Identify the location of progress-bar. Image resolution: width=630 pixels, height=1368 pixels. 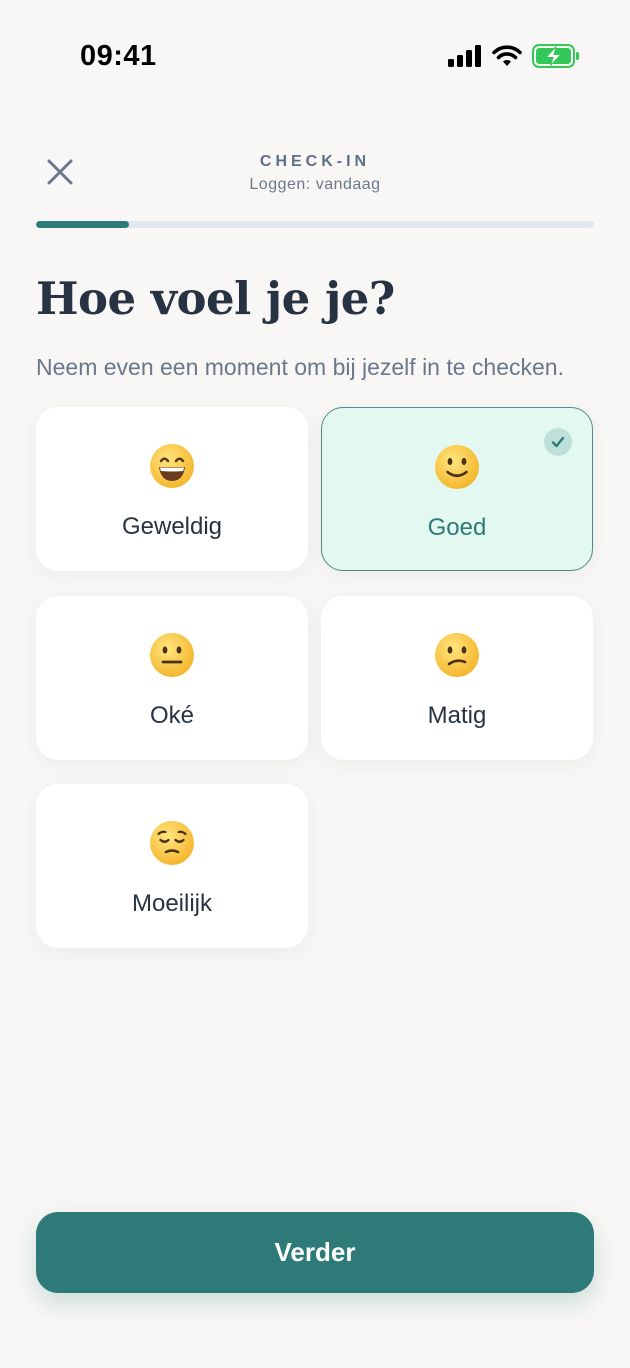
(315, 224).